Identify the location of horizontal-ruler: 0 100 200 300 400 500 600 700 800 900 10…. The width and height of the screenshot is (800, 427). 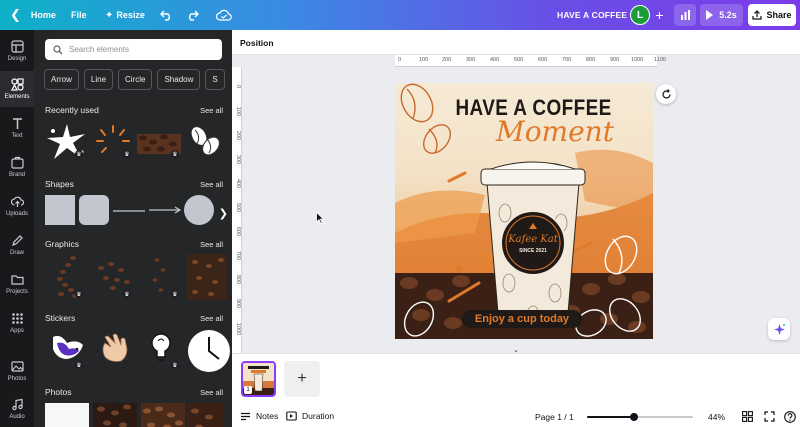
(530, 61).